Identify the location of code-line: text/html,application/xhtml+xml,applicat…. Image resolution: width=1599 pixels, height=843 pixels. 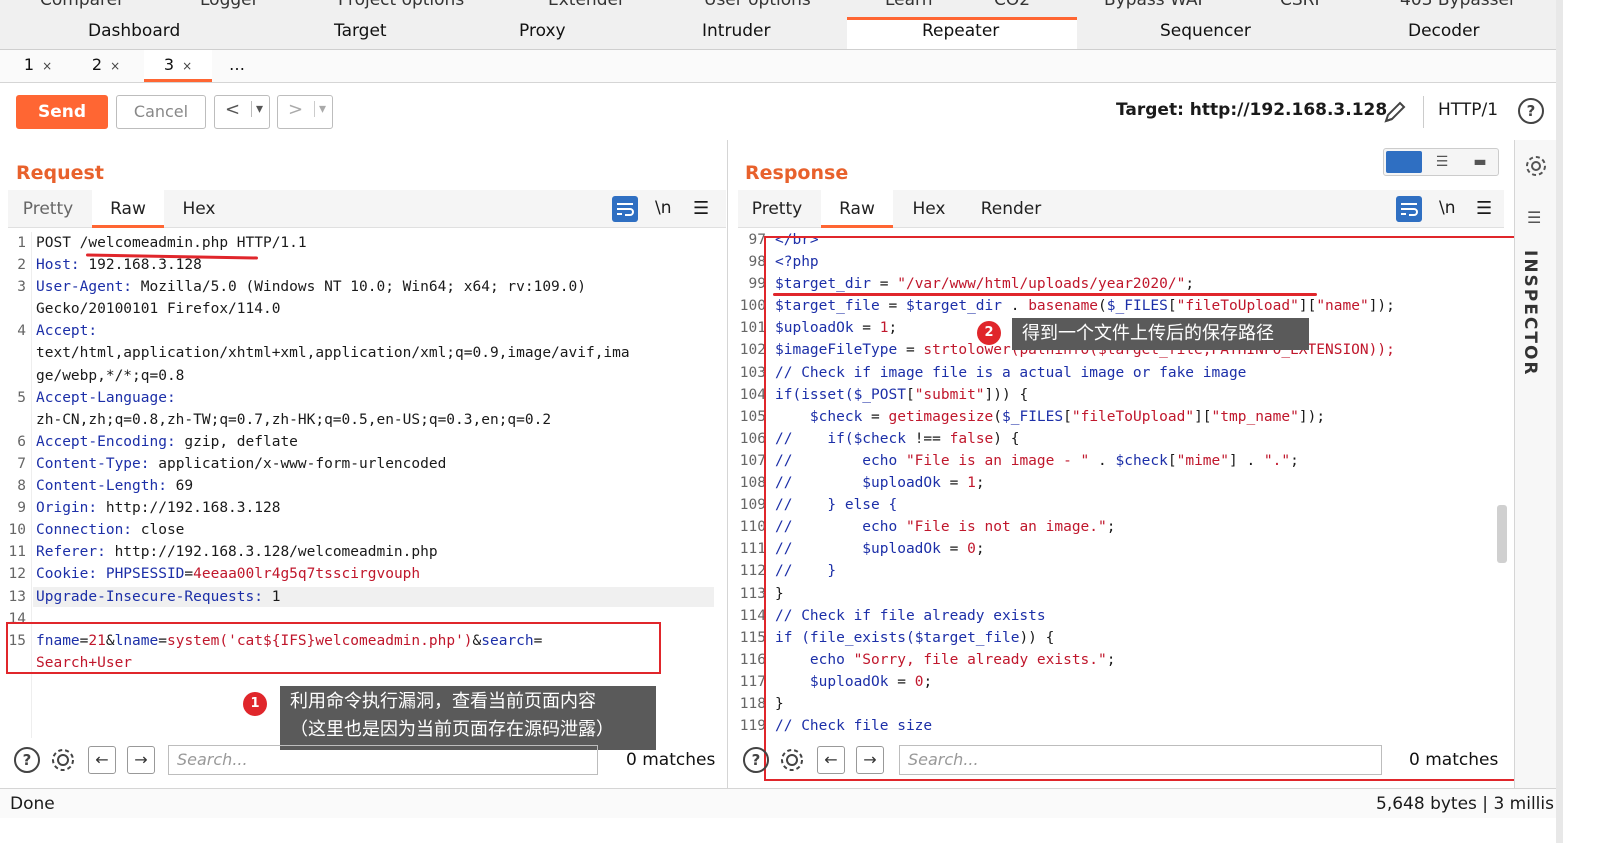
(333, 353).